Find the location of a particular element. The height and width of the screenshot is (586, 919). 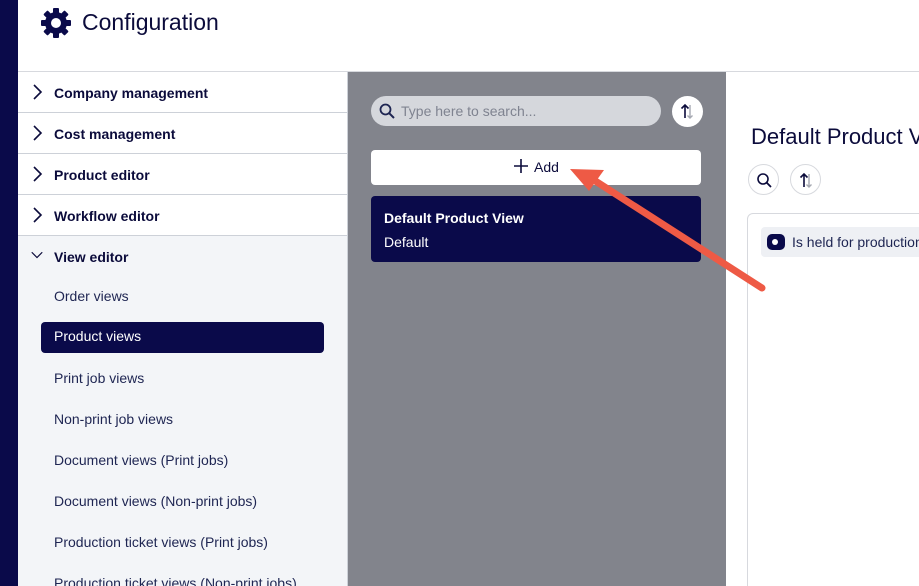

sidebar-item-label: Non-print job views is located at coordinates (114, 419).